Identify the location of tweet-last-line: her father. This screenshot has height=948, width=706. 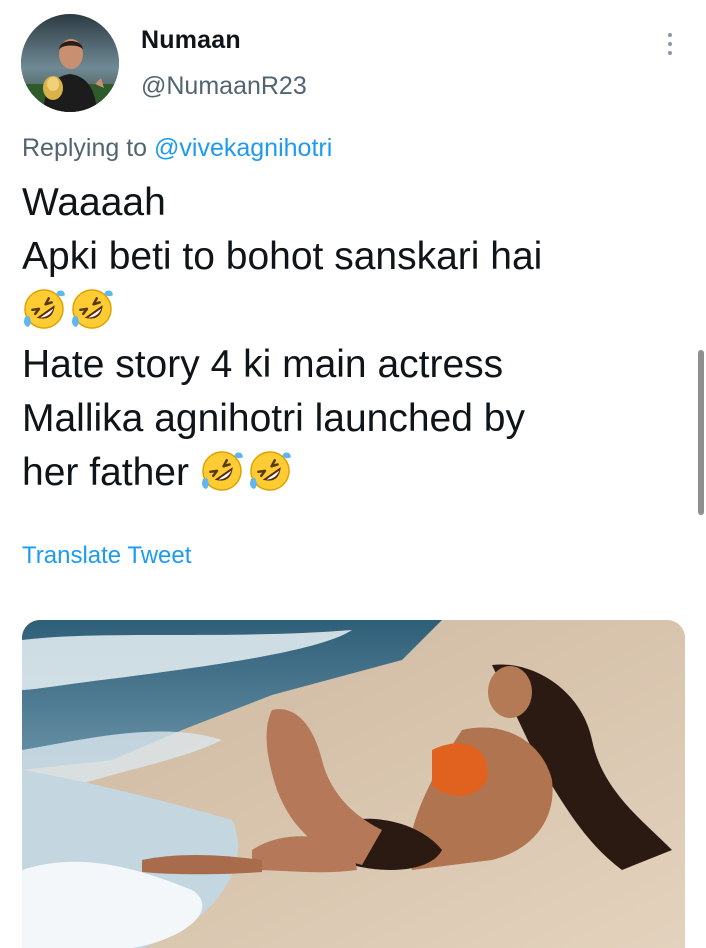
(352, 473).